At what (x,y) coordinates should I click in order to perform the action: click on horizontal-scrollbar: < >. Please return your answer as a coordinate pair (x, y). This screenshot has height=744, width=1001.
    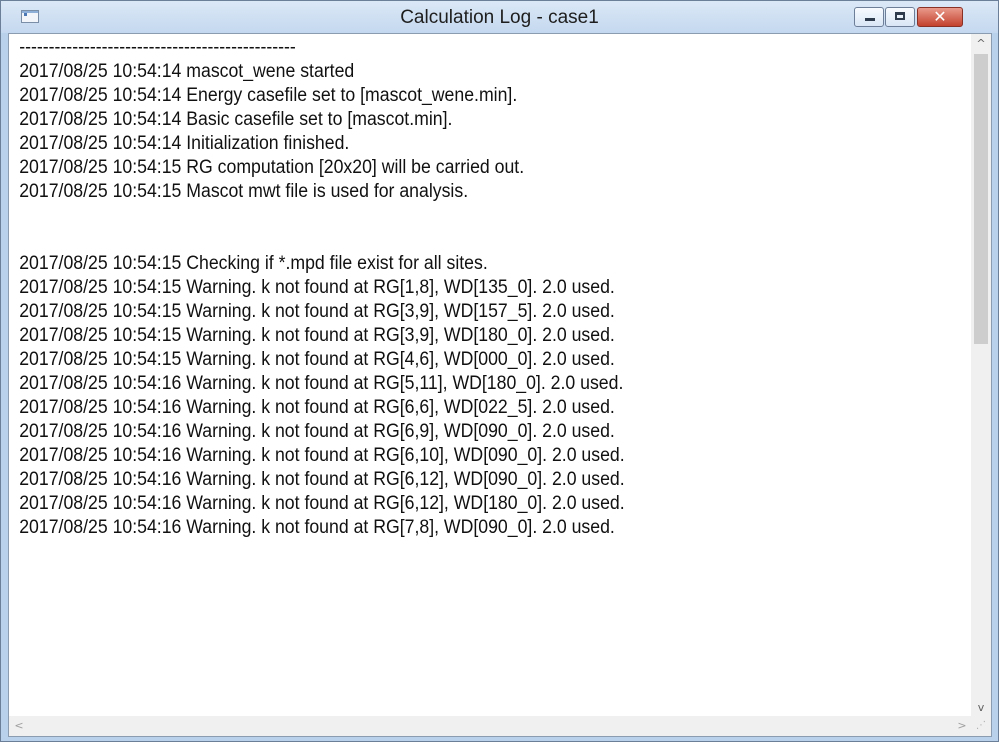
    Looking at the image, I should click on (490, 726).